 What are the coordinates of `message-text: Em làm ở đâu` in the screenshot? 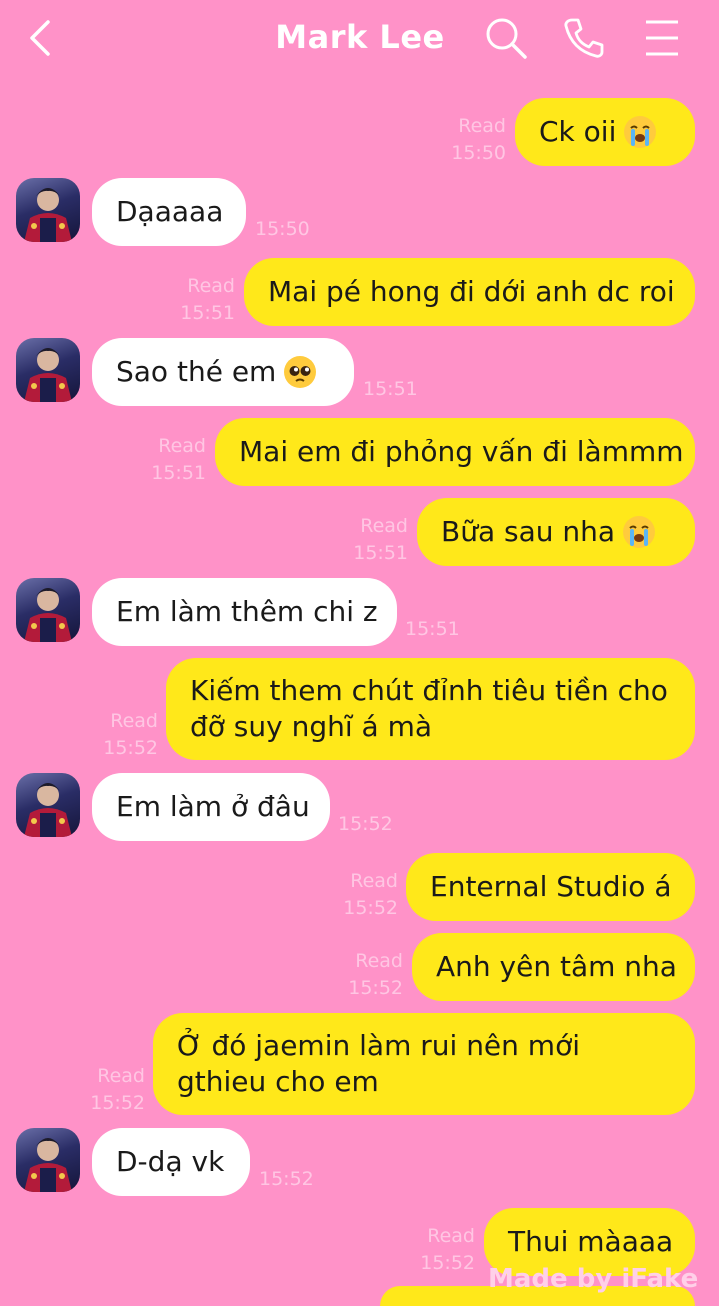 It's located at (213, 806).